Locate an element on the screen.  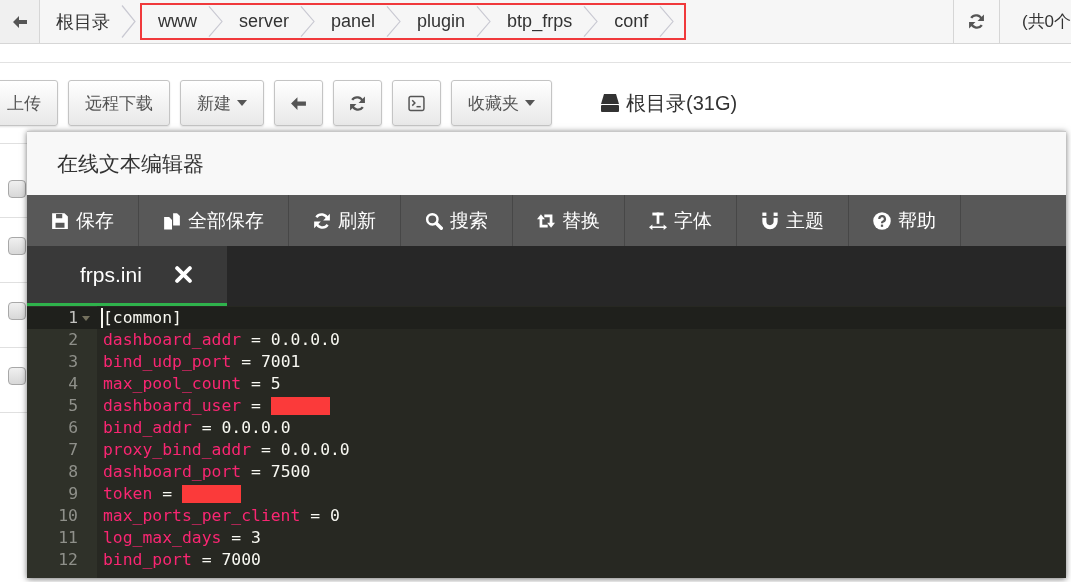
line-number: 4 is located at coordinates (73, 384).